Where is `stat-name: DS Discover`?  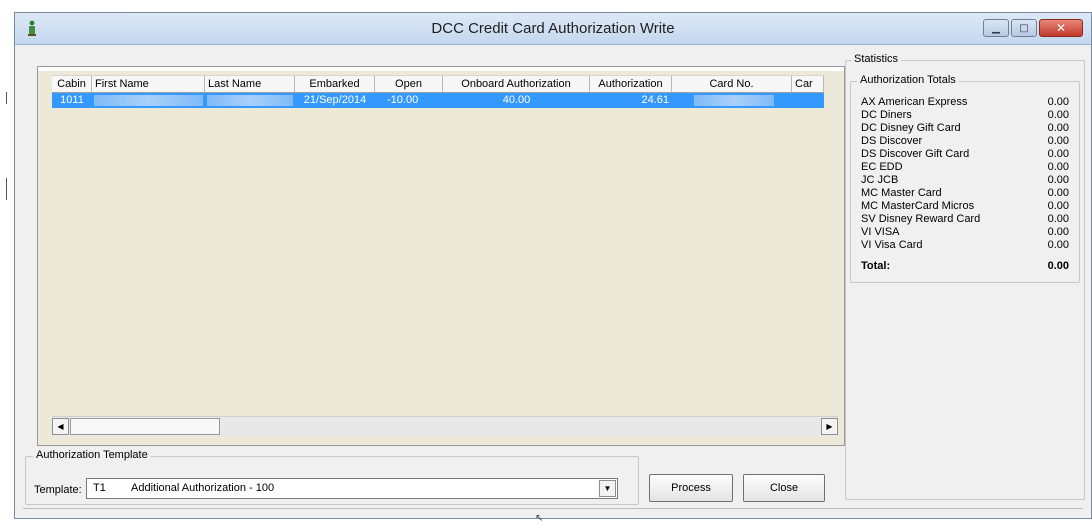 stat-name: DS Discover is located at coordinates (892, 141).